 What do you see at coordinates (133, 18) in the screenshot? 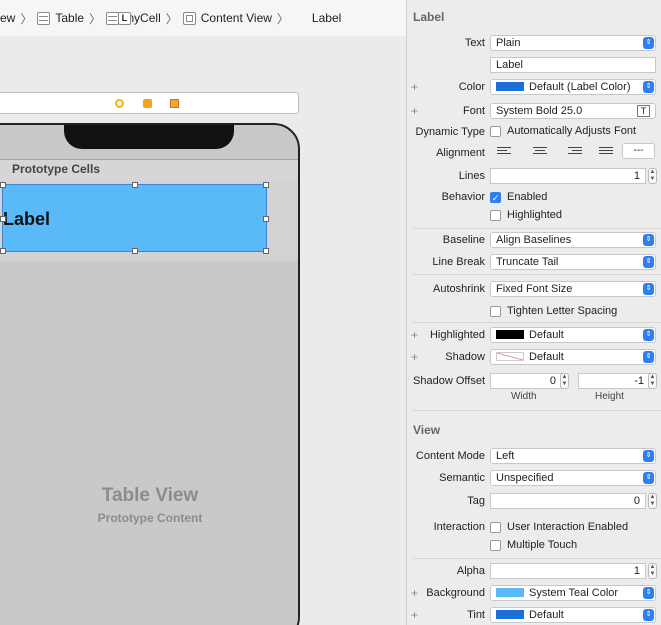
I see `breadcrumb-item-mycell: myCell` at bounding box center [133, 18].